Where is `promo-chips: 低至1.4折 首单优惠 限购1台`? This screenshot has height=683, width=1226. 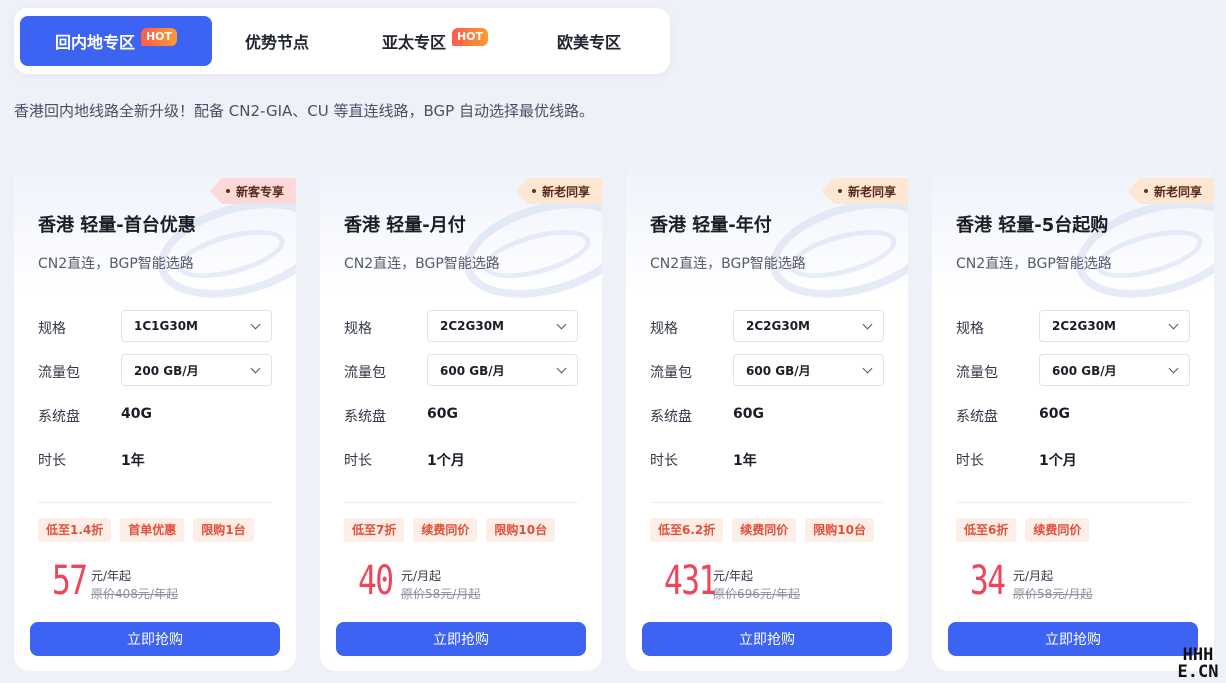 promo-chips: 低至1.4折 首单优惠 限购1台 is located at coordinates (146, 530).